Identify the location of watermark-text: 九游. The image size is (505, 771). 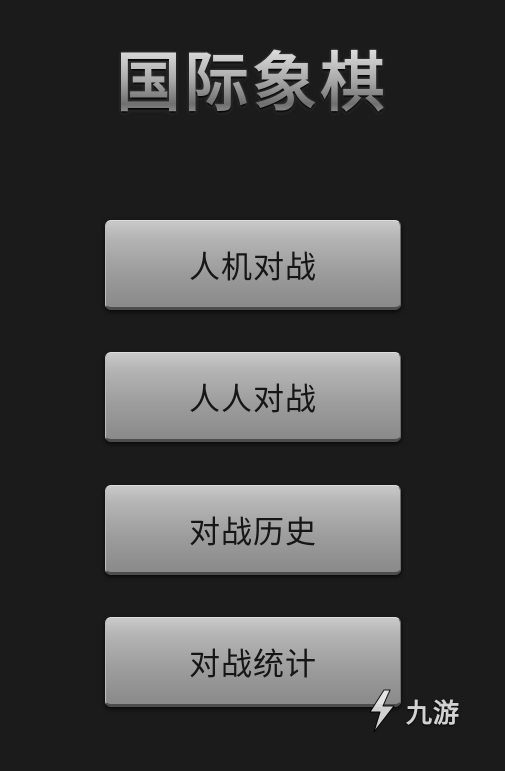
(433, 713).